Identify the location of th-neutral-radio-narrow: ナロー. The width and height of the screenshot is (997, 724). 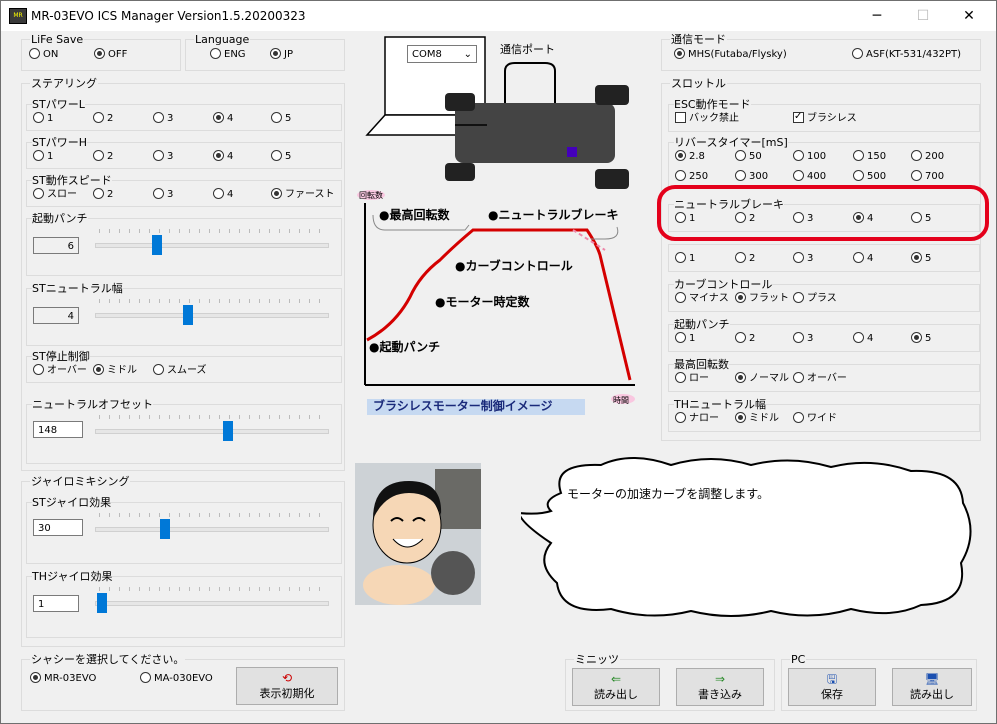
(697, 419).